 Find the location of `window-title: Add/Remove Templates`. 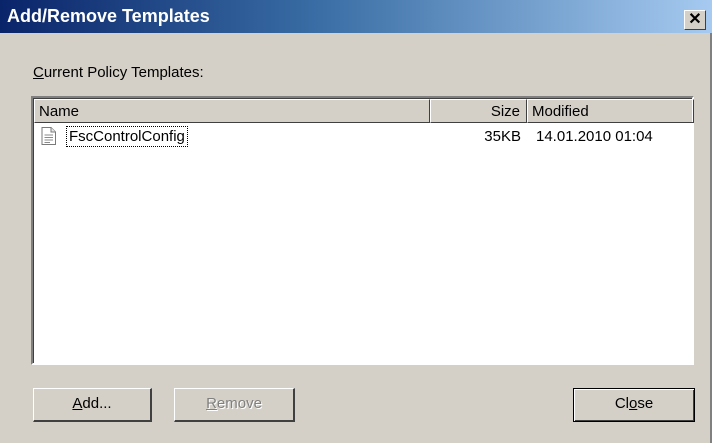

window-title: Add/Remove Templates is located at coordinates (108, 16).